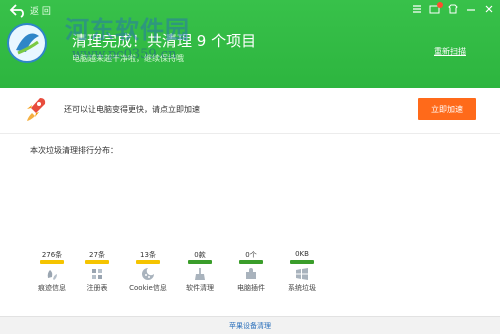 This screenshot has width=500, height=334. Describe the element at coordinates (302, 254) in the screenshot. I see `stat-count: 0KB` at that location.